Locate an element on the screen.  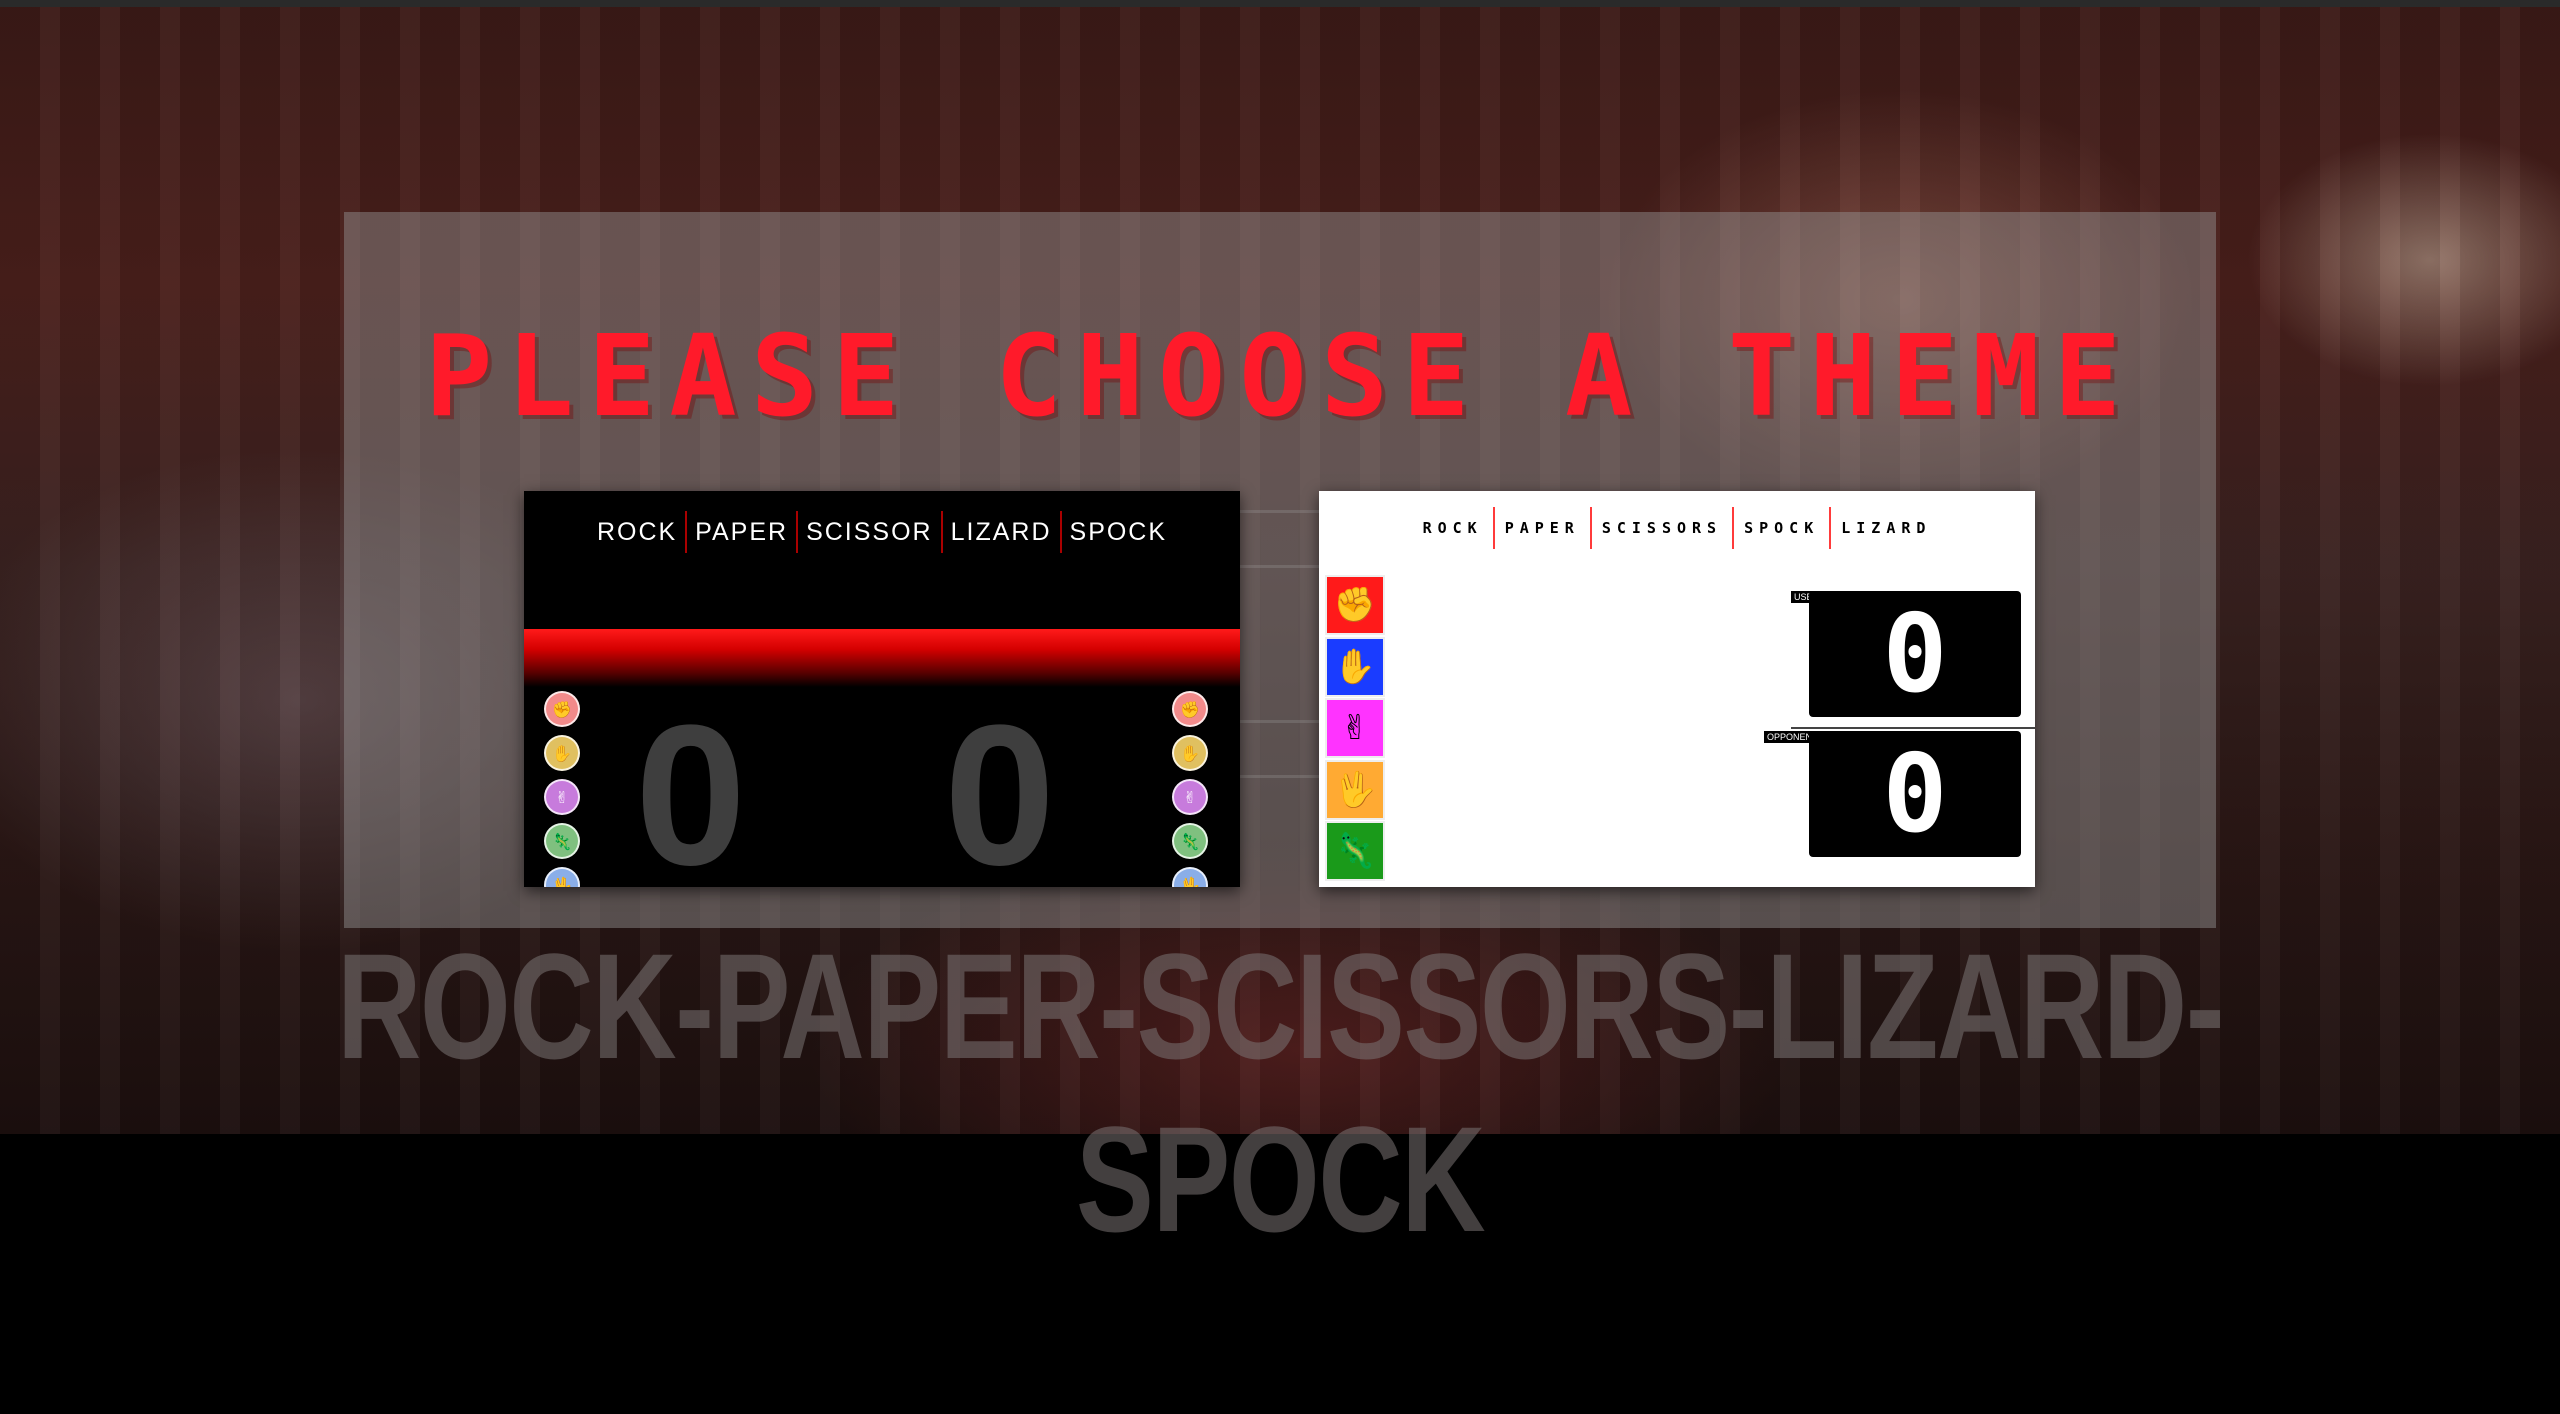
red-gradient-band is located at coordinates (882, 658).